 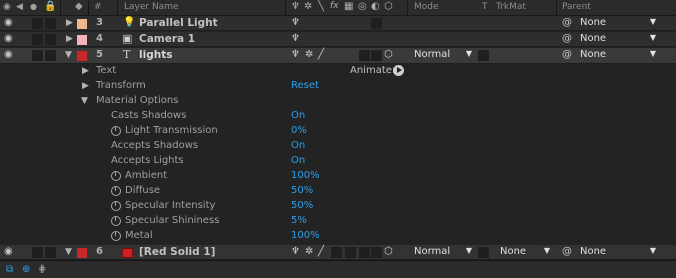 I want to click on solo-icon: ●, so click(x=33, y=6).